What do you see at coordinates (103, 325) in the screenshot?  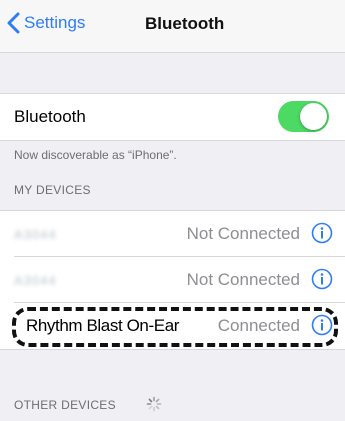 I see `device-name: Rhythm Blast On-Ear` at bounding box center [103, 325].